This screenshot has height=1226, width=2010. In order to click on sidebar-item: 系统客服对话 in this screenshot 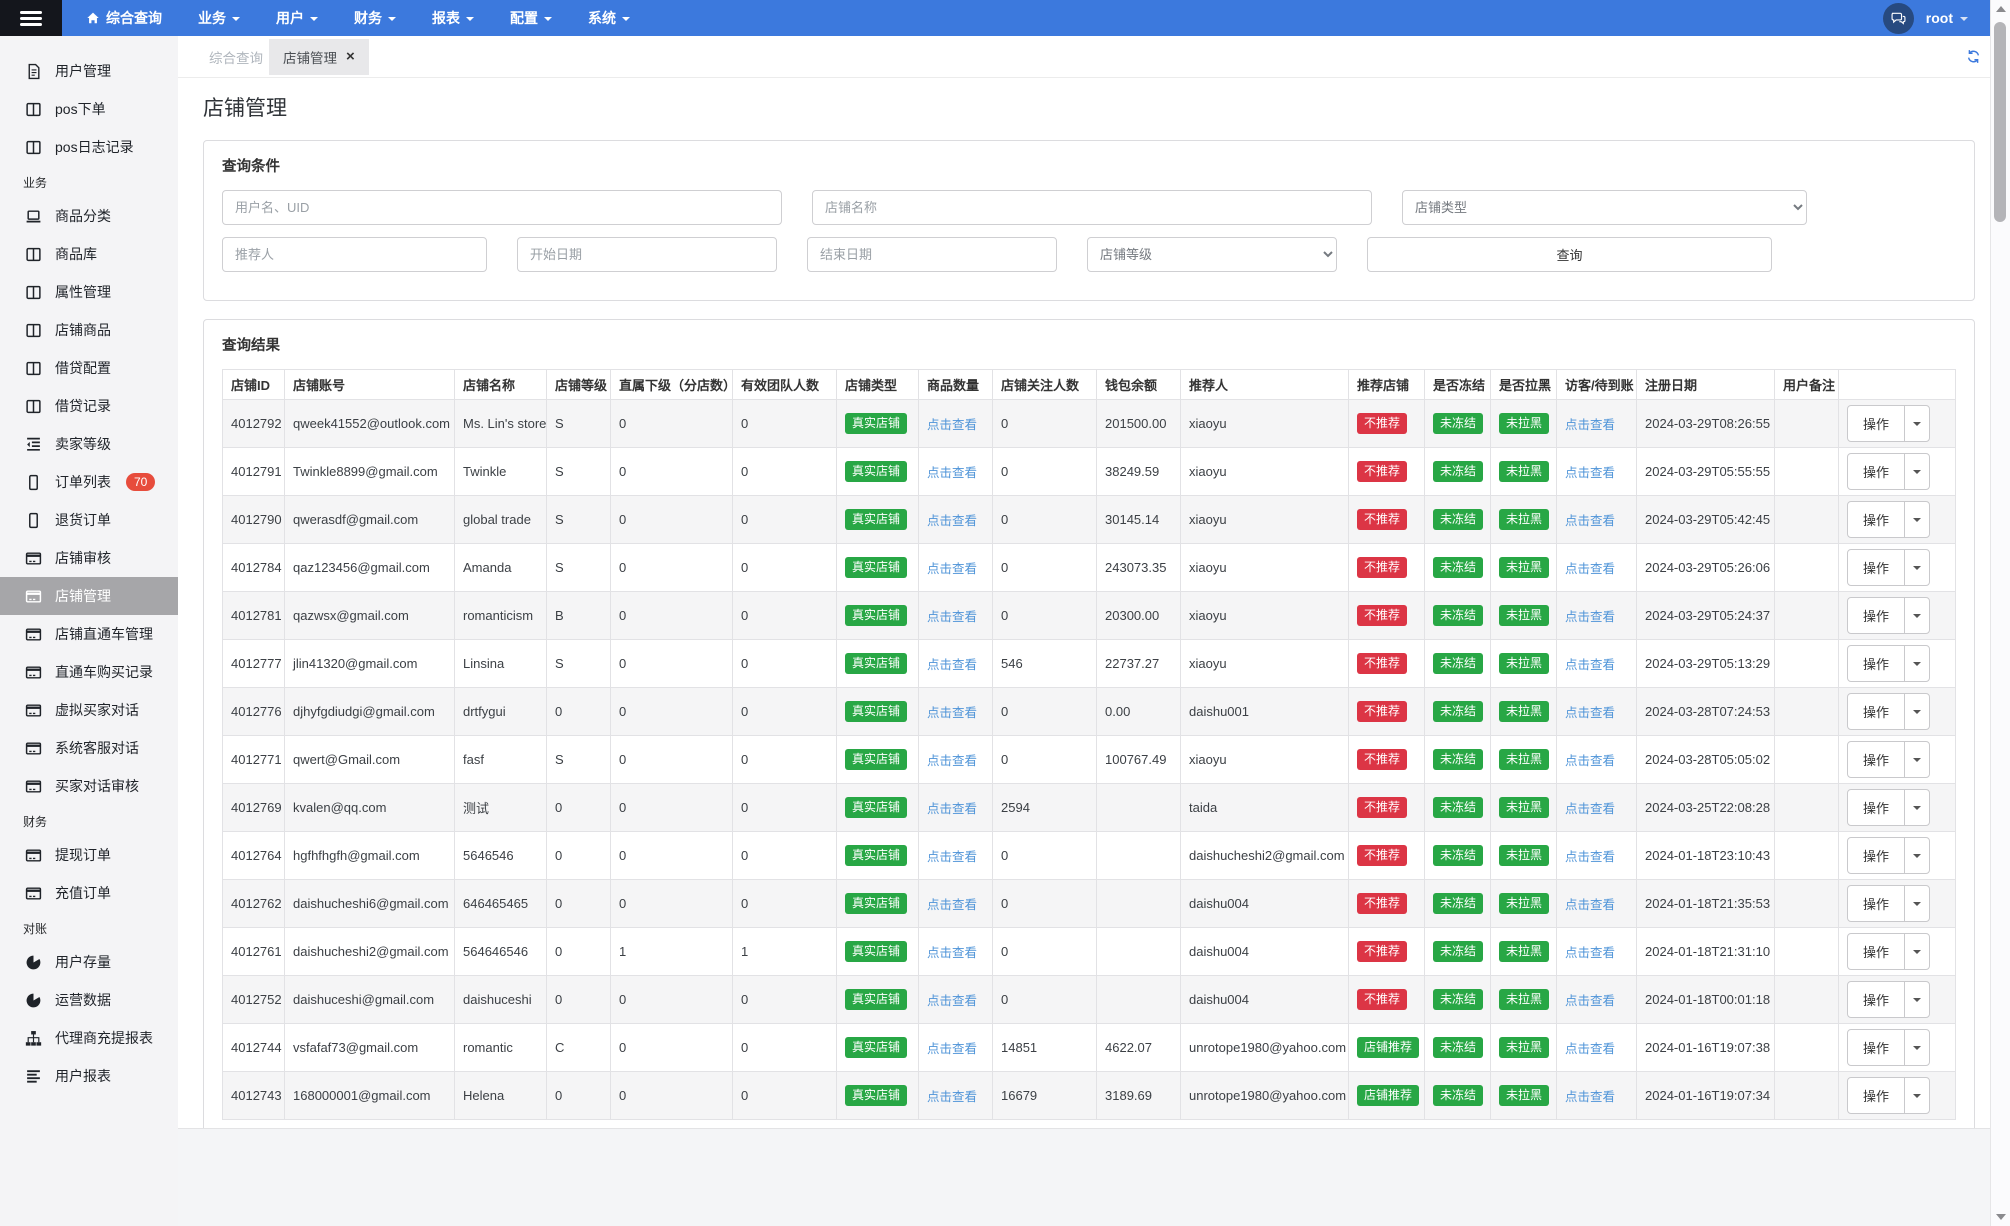, I will do `click(89, 748)`.